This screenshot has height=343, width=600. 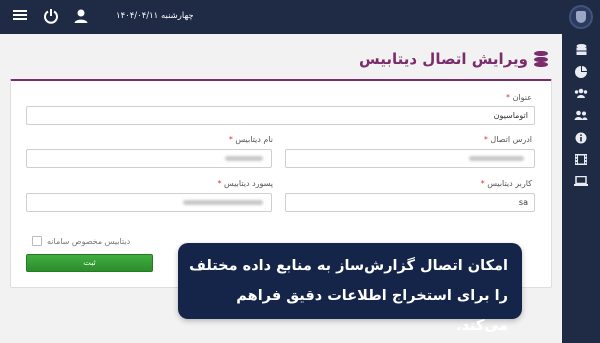 What do you see at coordinates (89, 241) in the screenshot?
I see `system-db-checkbox-label: دیتابیس مخصوص سامانه` at bounding box center [89, 241].